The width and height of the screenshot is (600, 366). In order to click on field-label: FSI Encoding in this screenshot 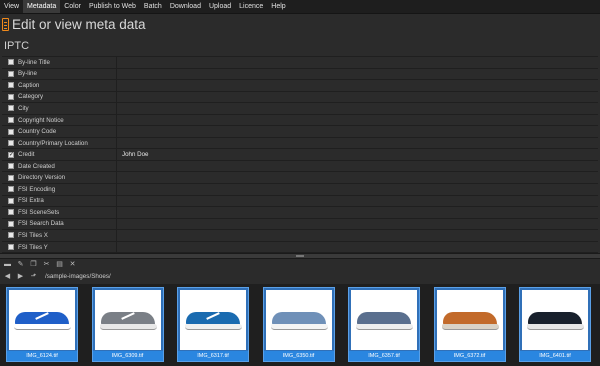, I will do `click(37, 189)`.